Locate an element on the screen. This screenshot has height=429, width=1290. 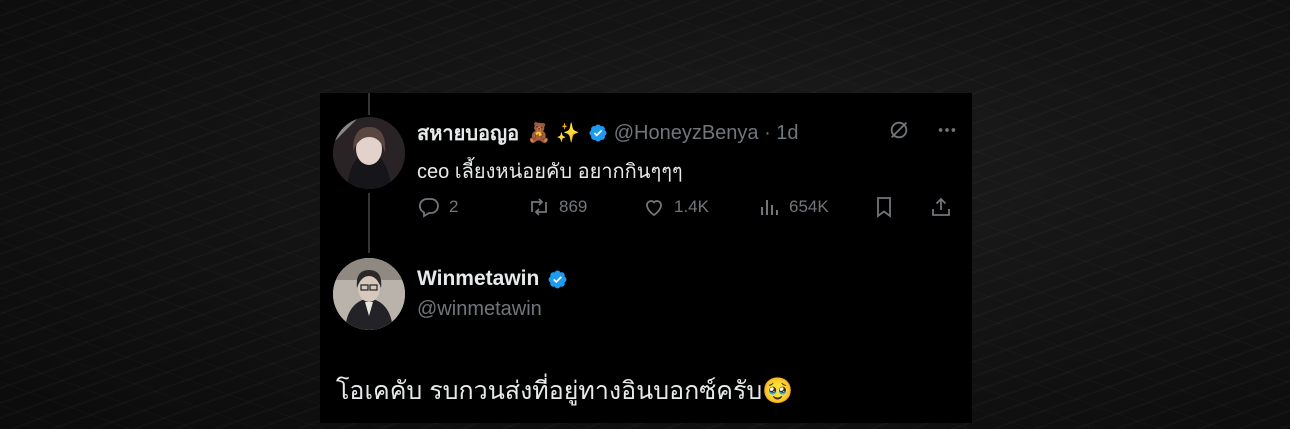
reply-icon is located at coordinates (428, 208).